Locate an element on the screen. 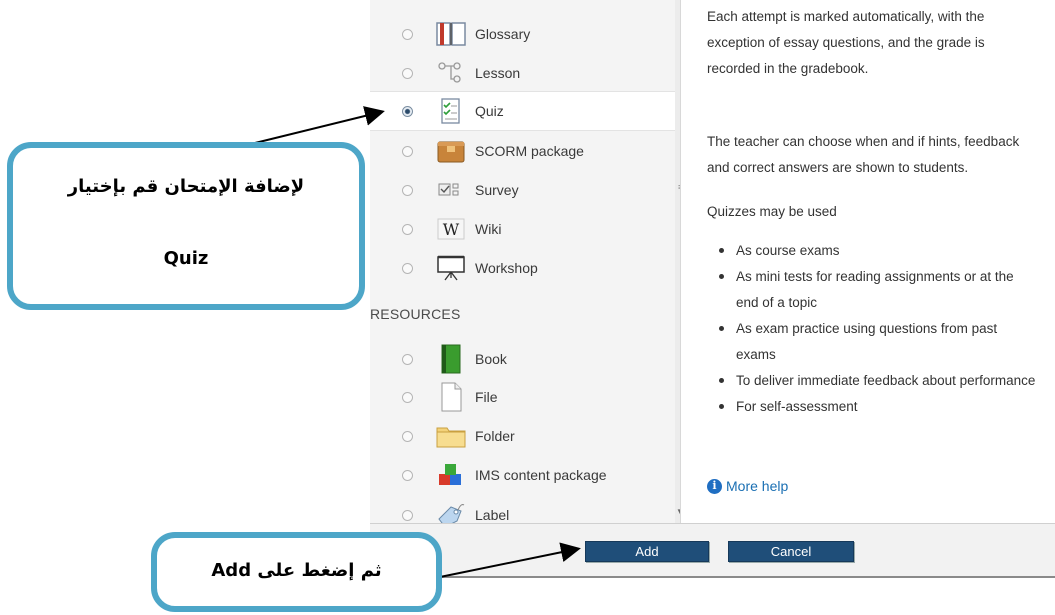 Image resolution: width=1055 pixels, height=615 pixels. add-arrow is located at coordinates (510, 560).